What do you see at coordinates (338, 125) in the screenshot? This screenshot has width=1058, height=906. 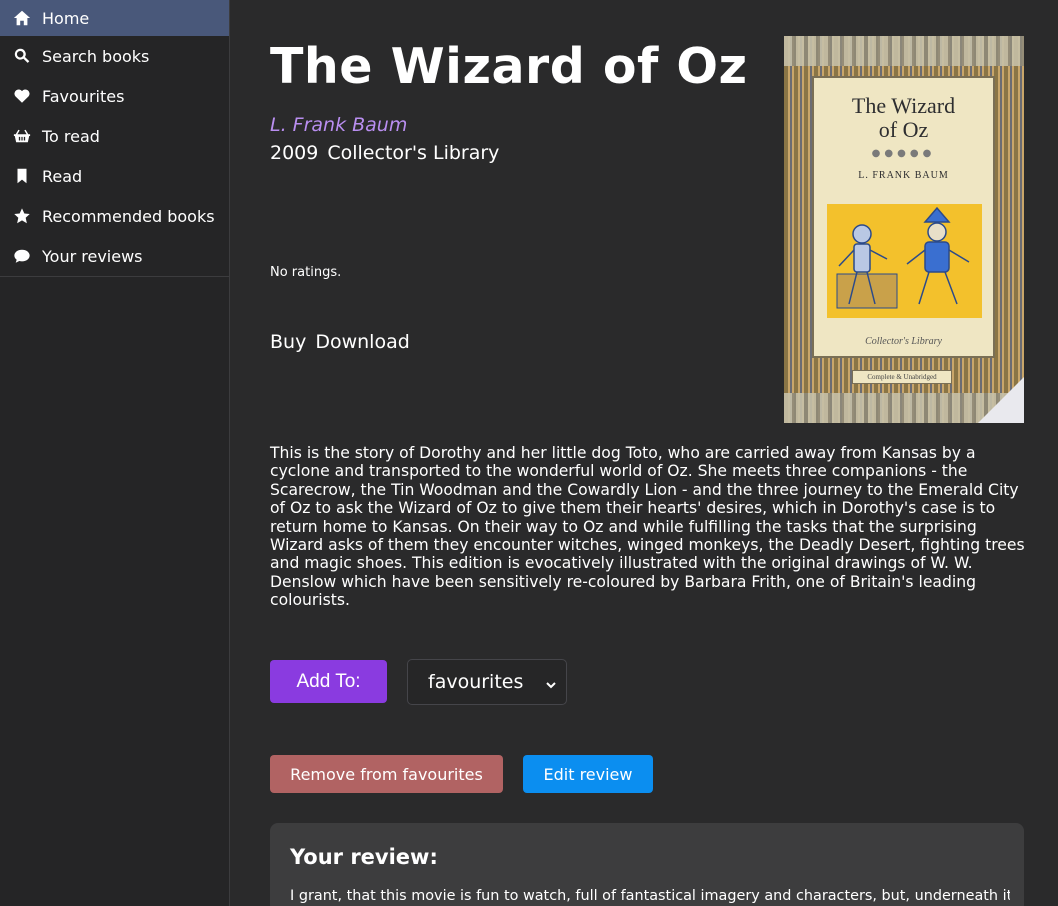 I see `book-author: L. Frank Baum` at bounding box center [338, 125].